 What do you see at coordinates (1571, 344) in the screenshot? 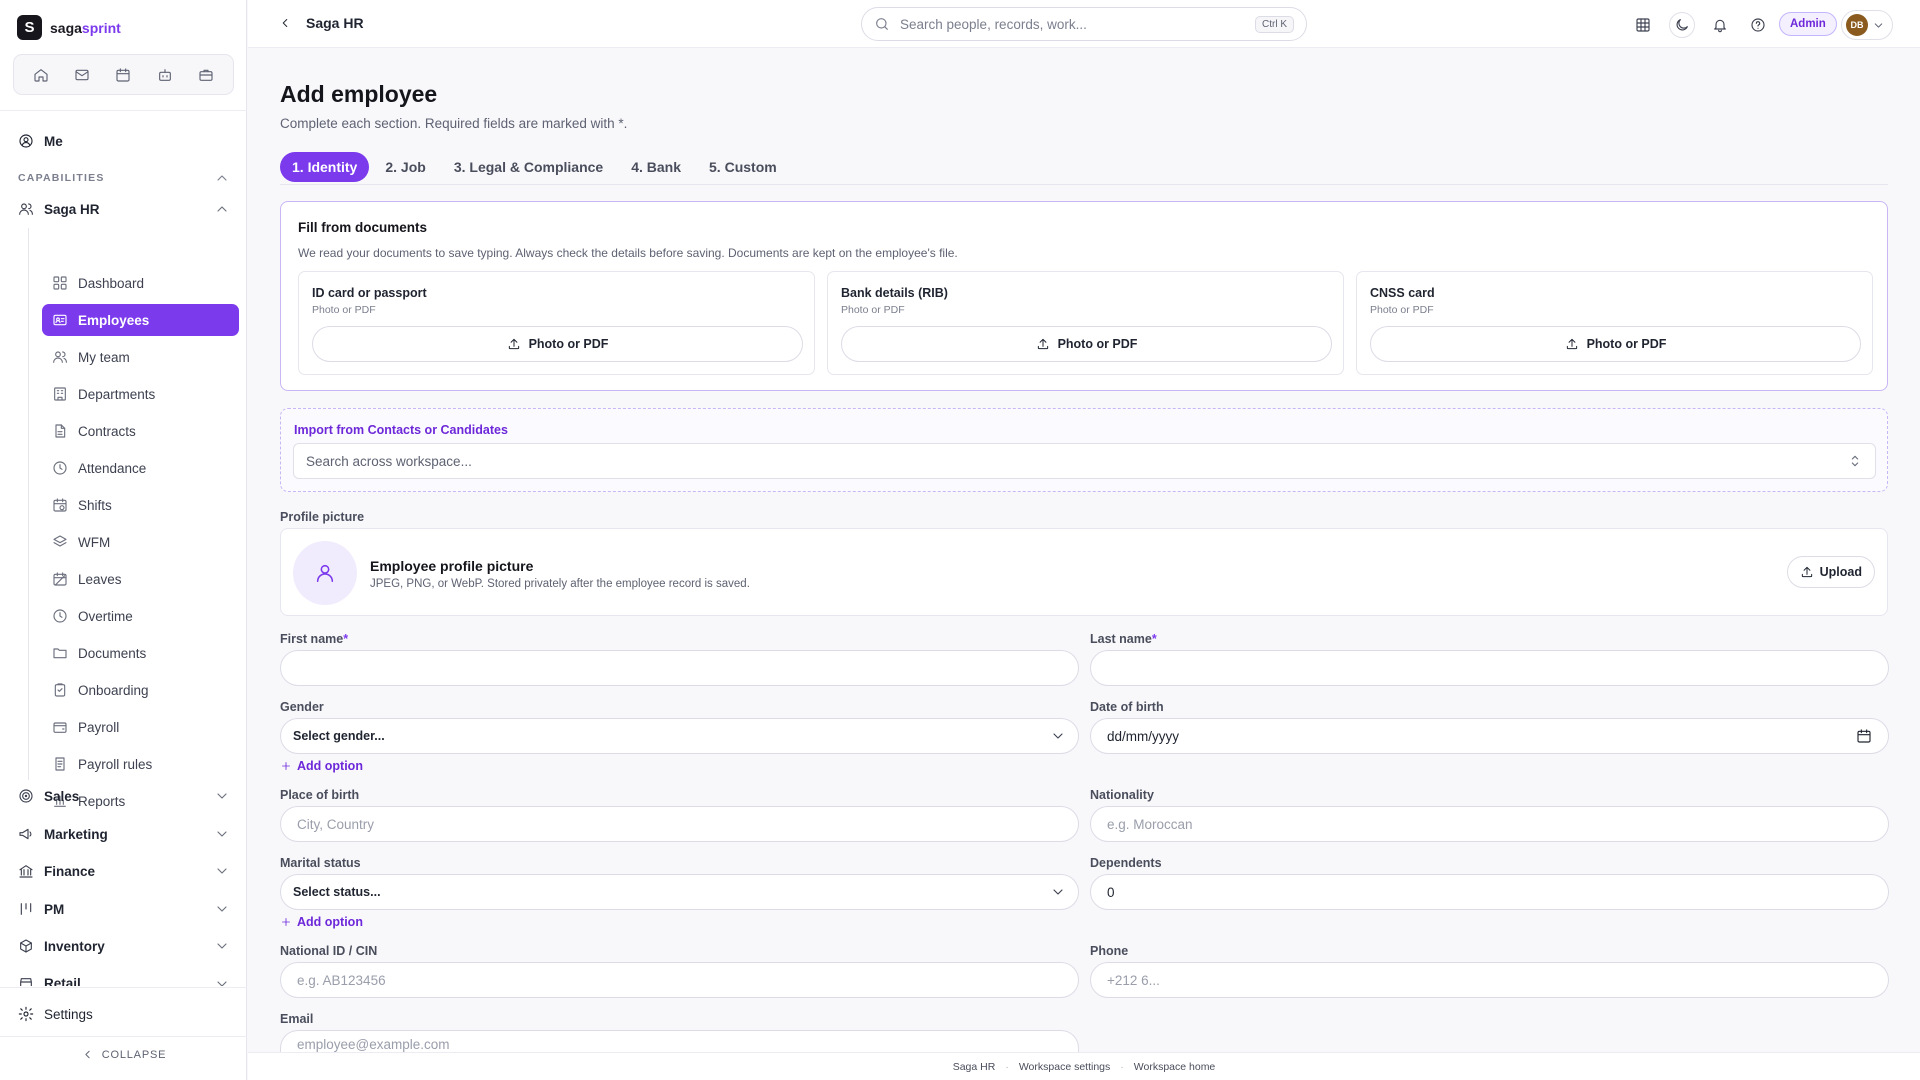
I see `upload-icon` at bounding box center [1571, 344].